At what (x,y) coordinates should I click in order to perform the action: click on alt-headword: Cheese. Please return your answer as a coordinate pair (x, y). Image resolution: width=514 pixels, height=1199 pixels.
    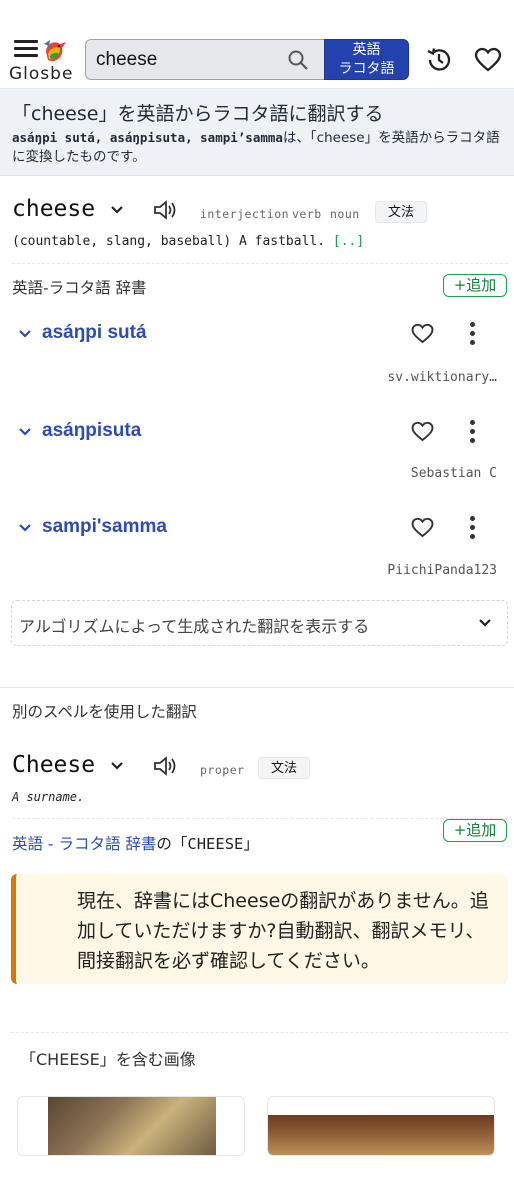
    Looking at the image, I should click on (54, 765).